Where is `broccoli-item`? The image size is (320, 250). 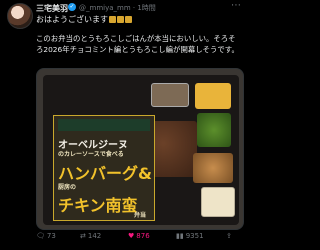
broccoli-item is located at coordinates (214, 130).